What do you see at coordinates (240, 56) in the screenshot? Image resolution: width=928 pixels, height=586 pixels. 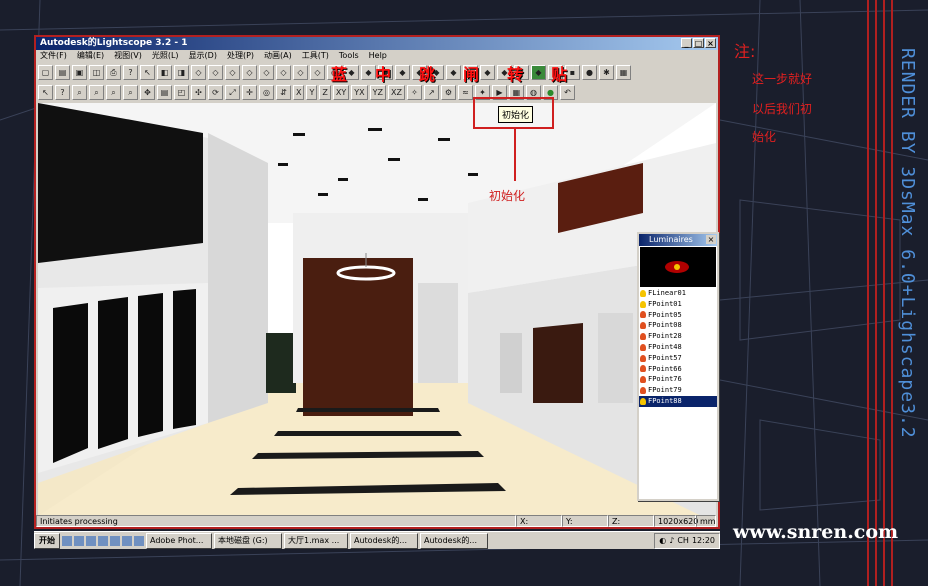 I see `menu-process: 处理(P)` at bounding box center [240, 56].